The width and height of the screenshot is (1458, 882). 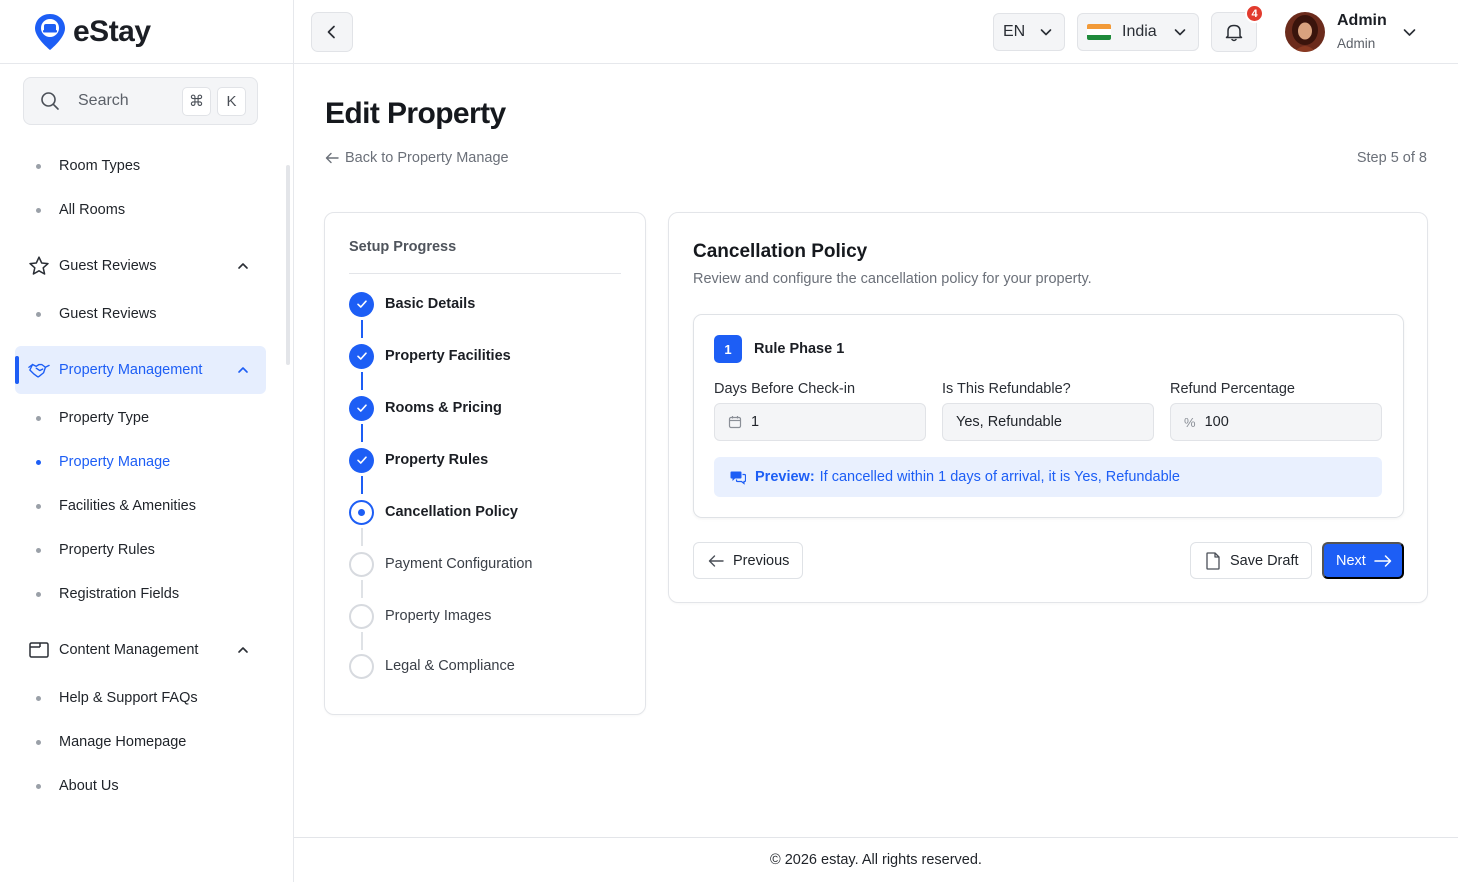 What do you see at coordinates (403, 247) in the screenshot?
I see `setup-progress-heading: Setup Progress` at bounding box center [403, 247].